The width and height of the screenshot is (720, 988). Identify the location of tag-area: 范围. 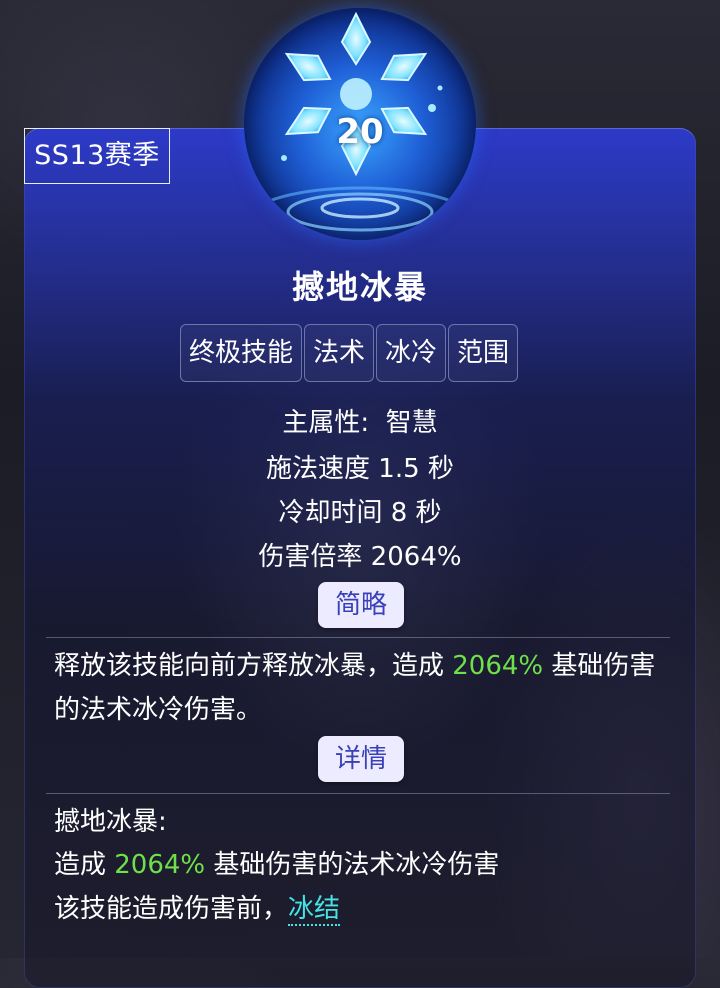
(483, 353).